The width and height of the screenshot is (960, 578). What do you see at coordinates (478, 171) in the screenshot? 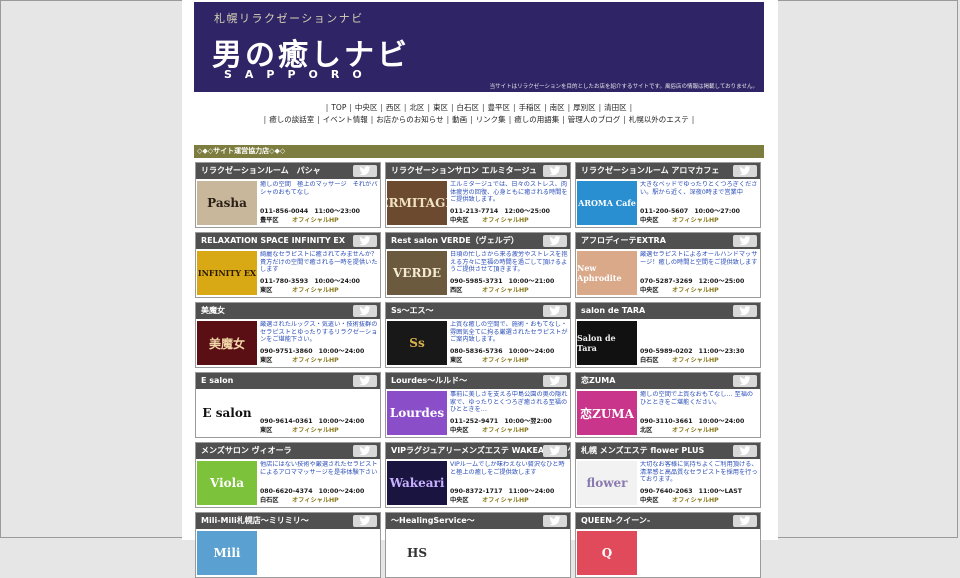
I see `shop-title: リラクゼーションサロン エルミタージュ` at bounding box center [478, 171].